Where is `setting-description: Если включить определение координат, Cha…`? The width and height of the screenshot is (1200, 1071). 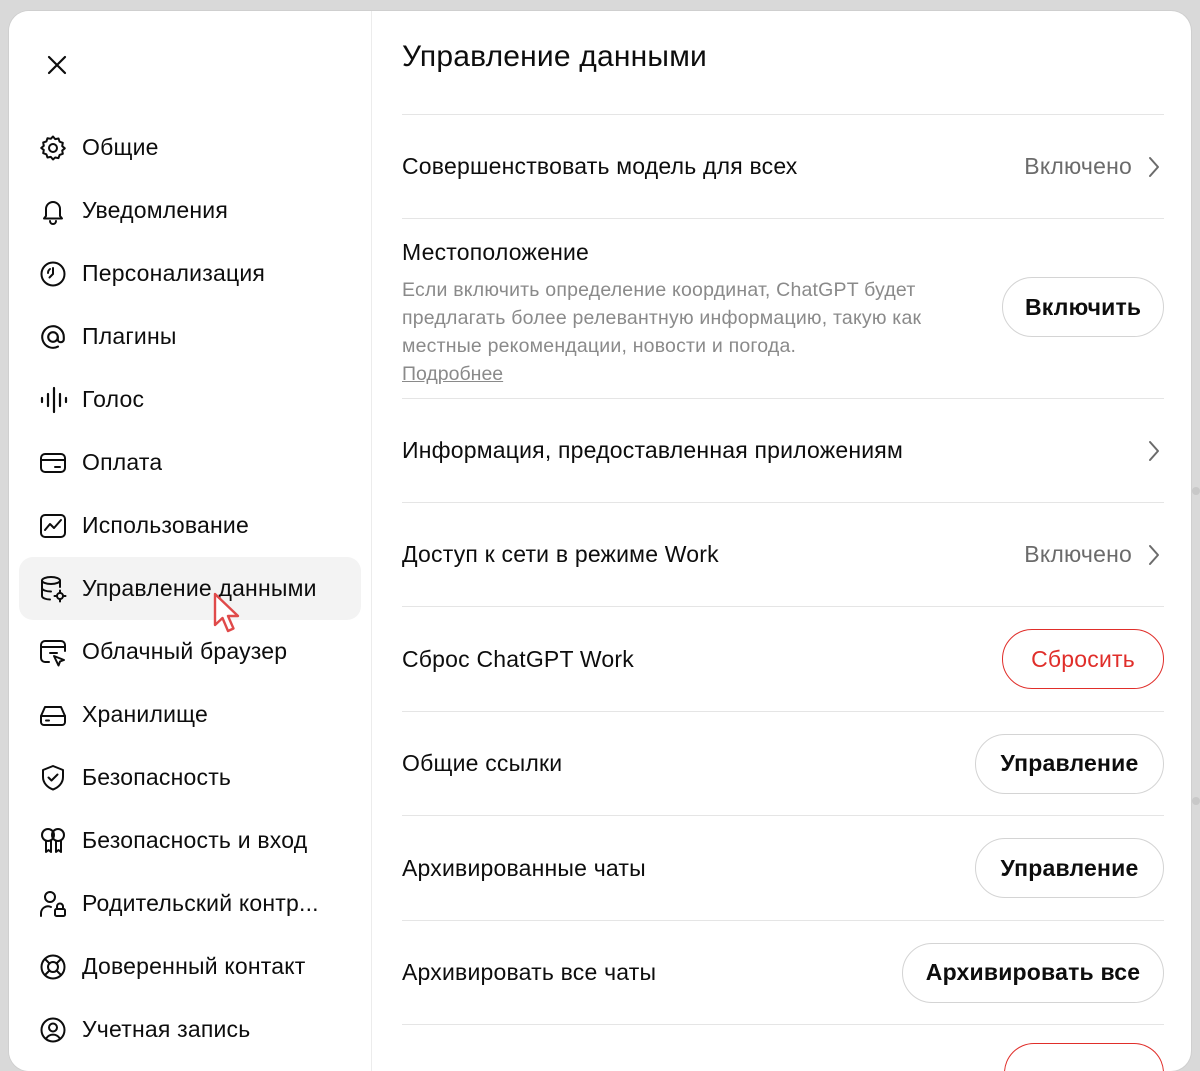
setting-description: Если включить определение координат, Cha… is located at coordinates (662, 318).